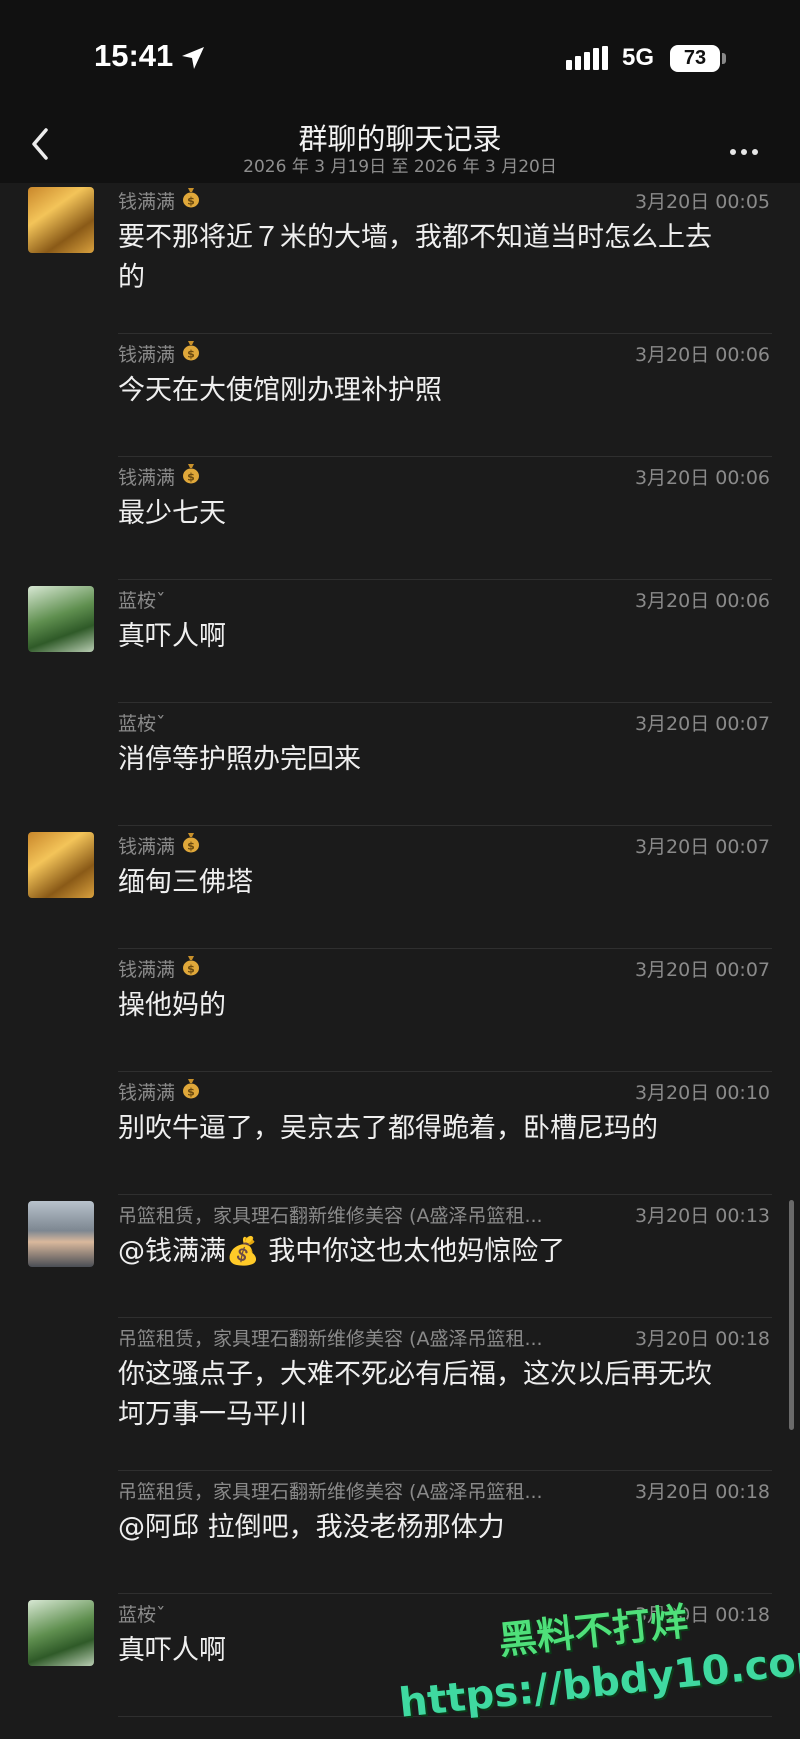  What do you see at coordinates (131, 277) in the screenshot?
I see `message-text-line: 的` at bounding box center [131, 277].